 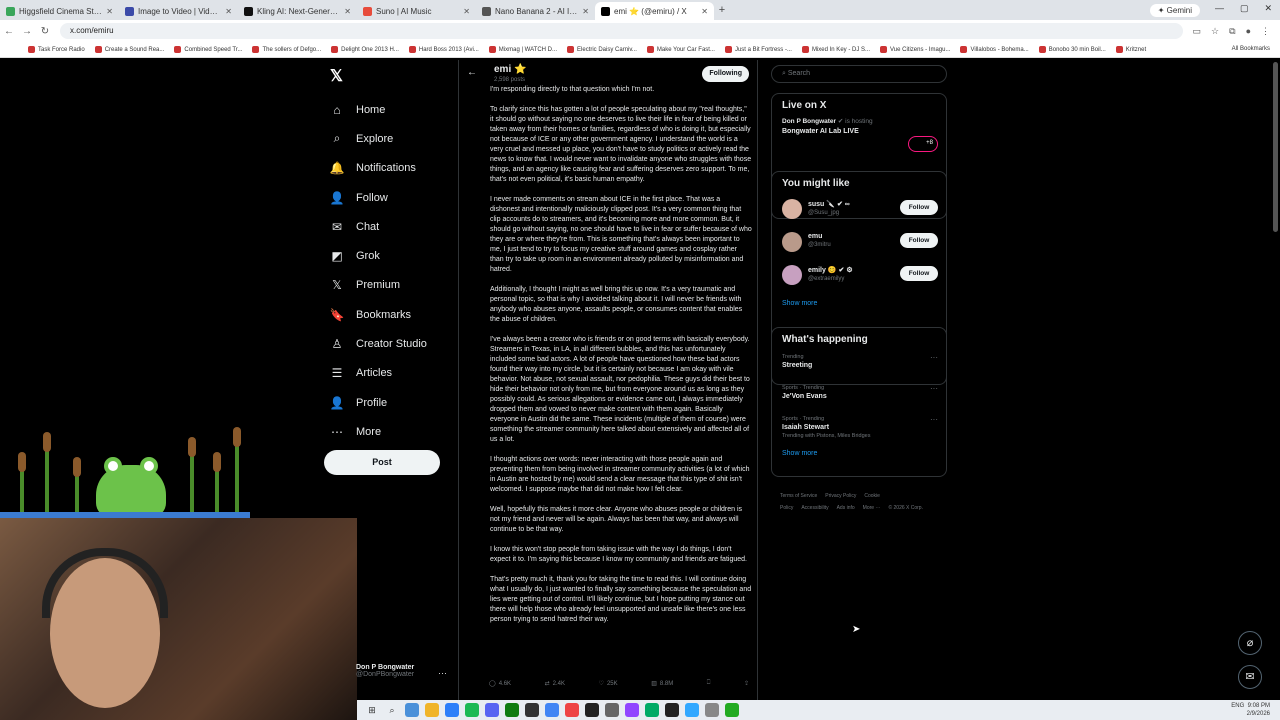 I want to click on bookmark-item: Kritznet, so click(x=1130, y=49).